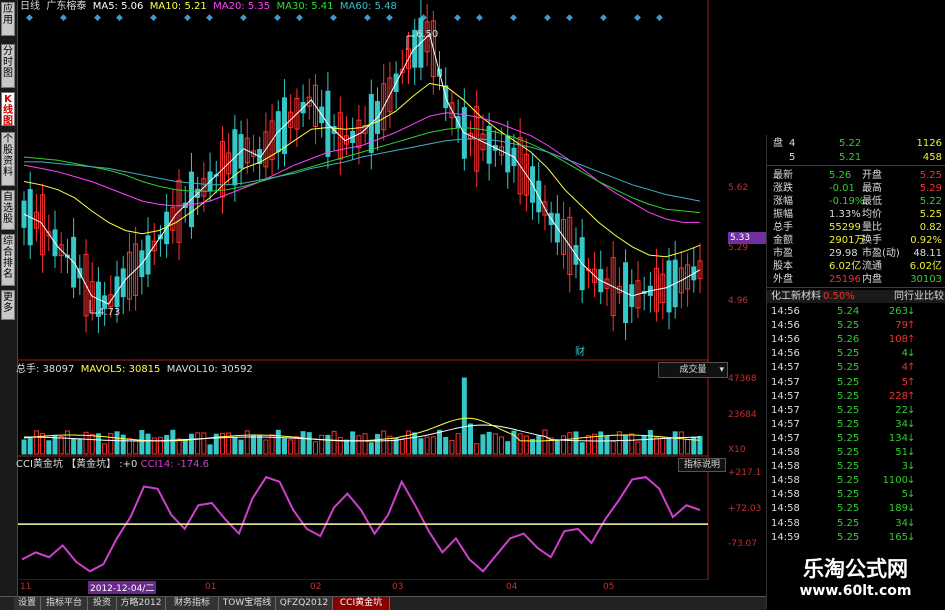 This screenshot has width=945, height=610. I want to click on quote-value: -0.19%, so click(847, 201).